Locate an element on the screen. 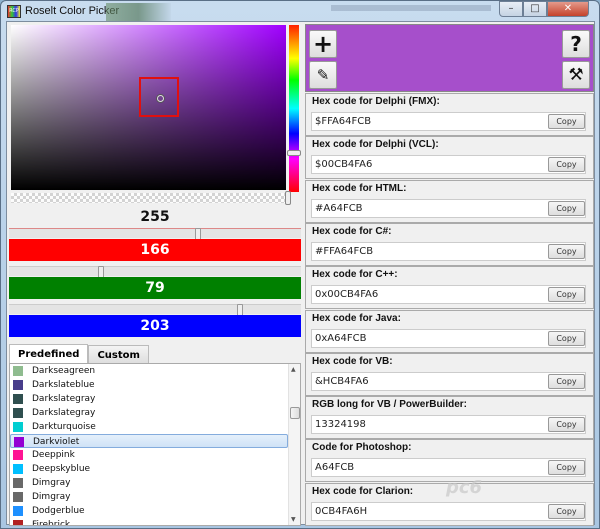 This screenshot has width=600, height=529. alpha-value: 255 is located at coordinates (155, 217).